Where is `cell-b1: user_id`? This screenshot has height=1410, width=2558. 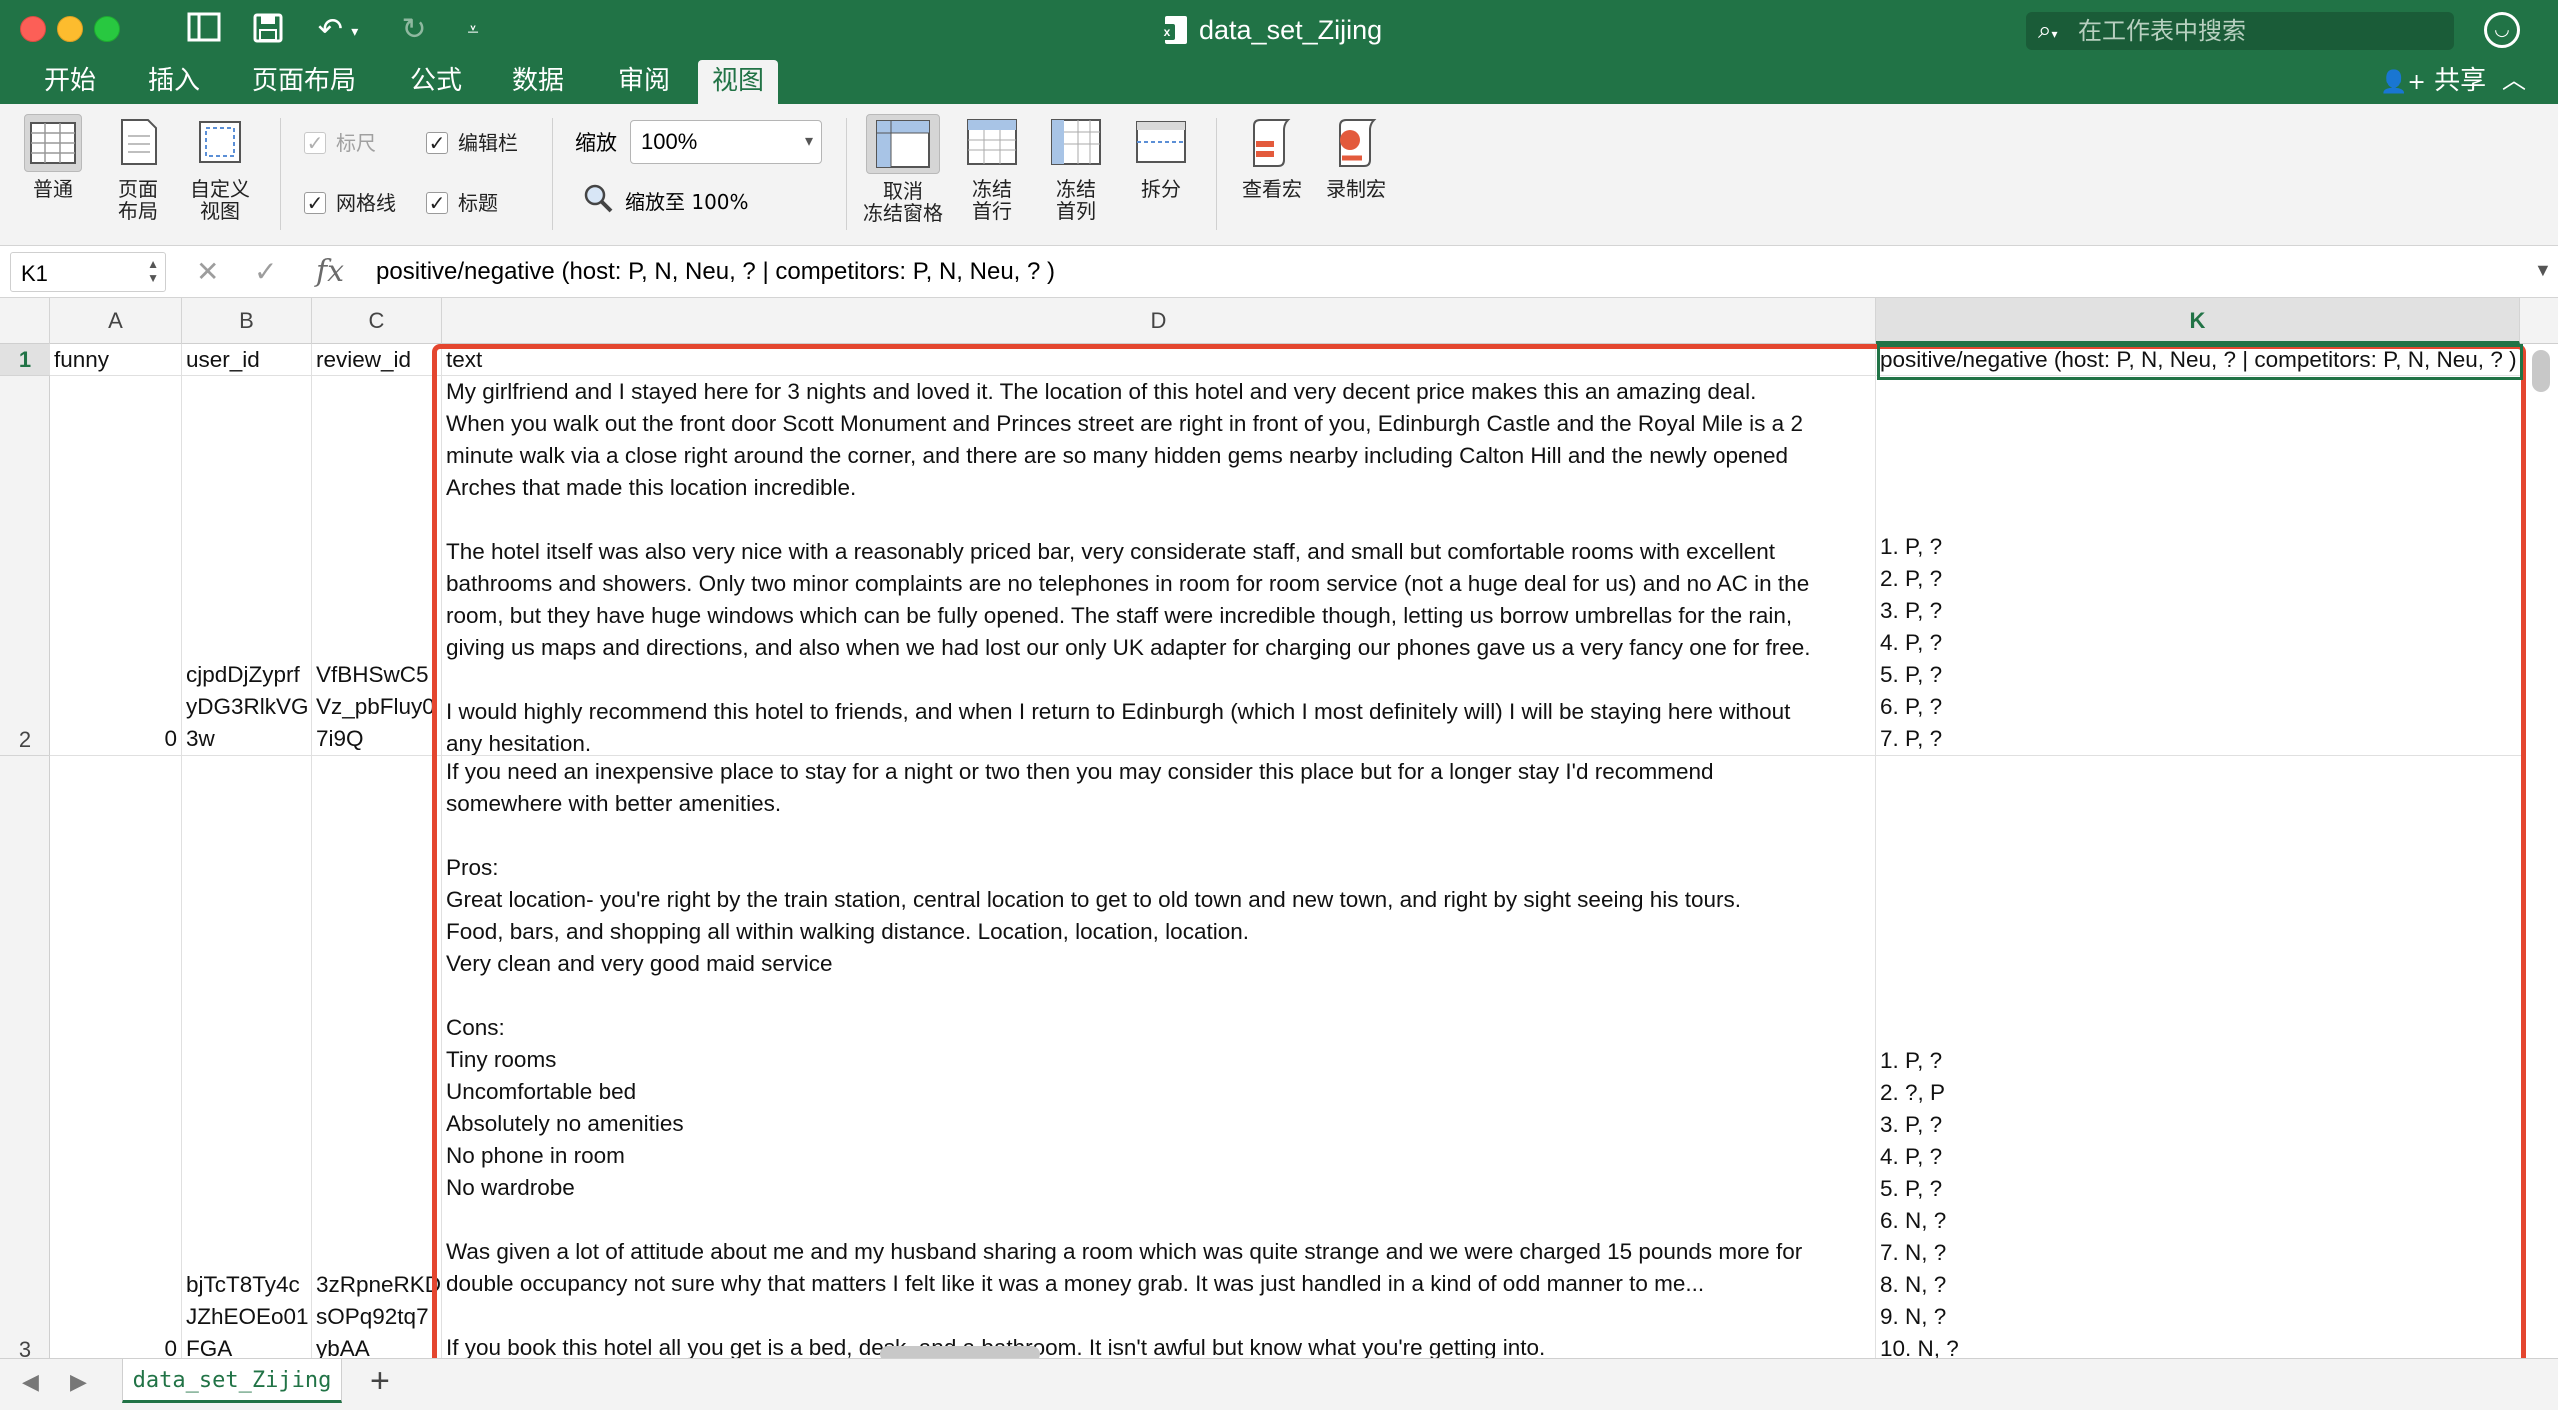 cell-b1: user_id is located at coordinates (247, 360).